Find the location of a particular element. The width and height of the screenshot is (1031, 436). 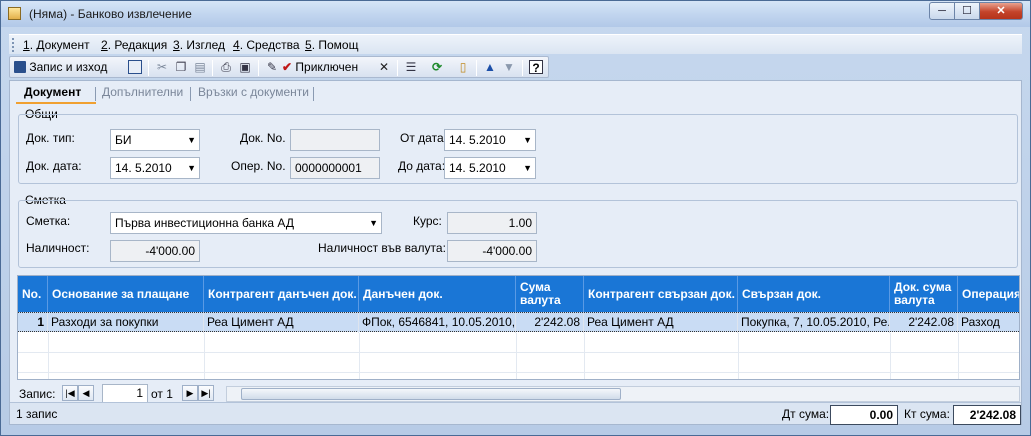

status-bar: 1 запис Дт сума: 0.00 Кт сума: 2'242.08 is located at coordinates (515, 413).